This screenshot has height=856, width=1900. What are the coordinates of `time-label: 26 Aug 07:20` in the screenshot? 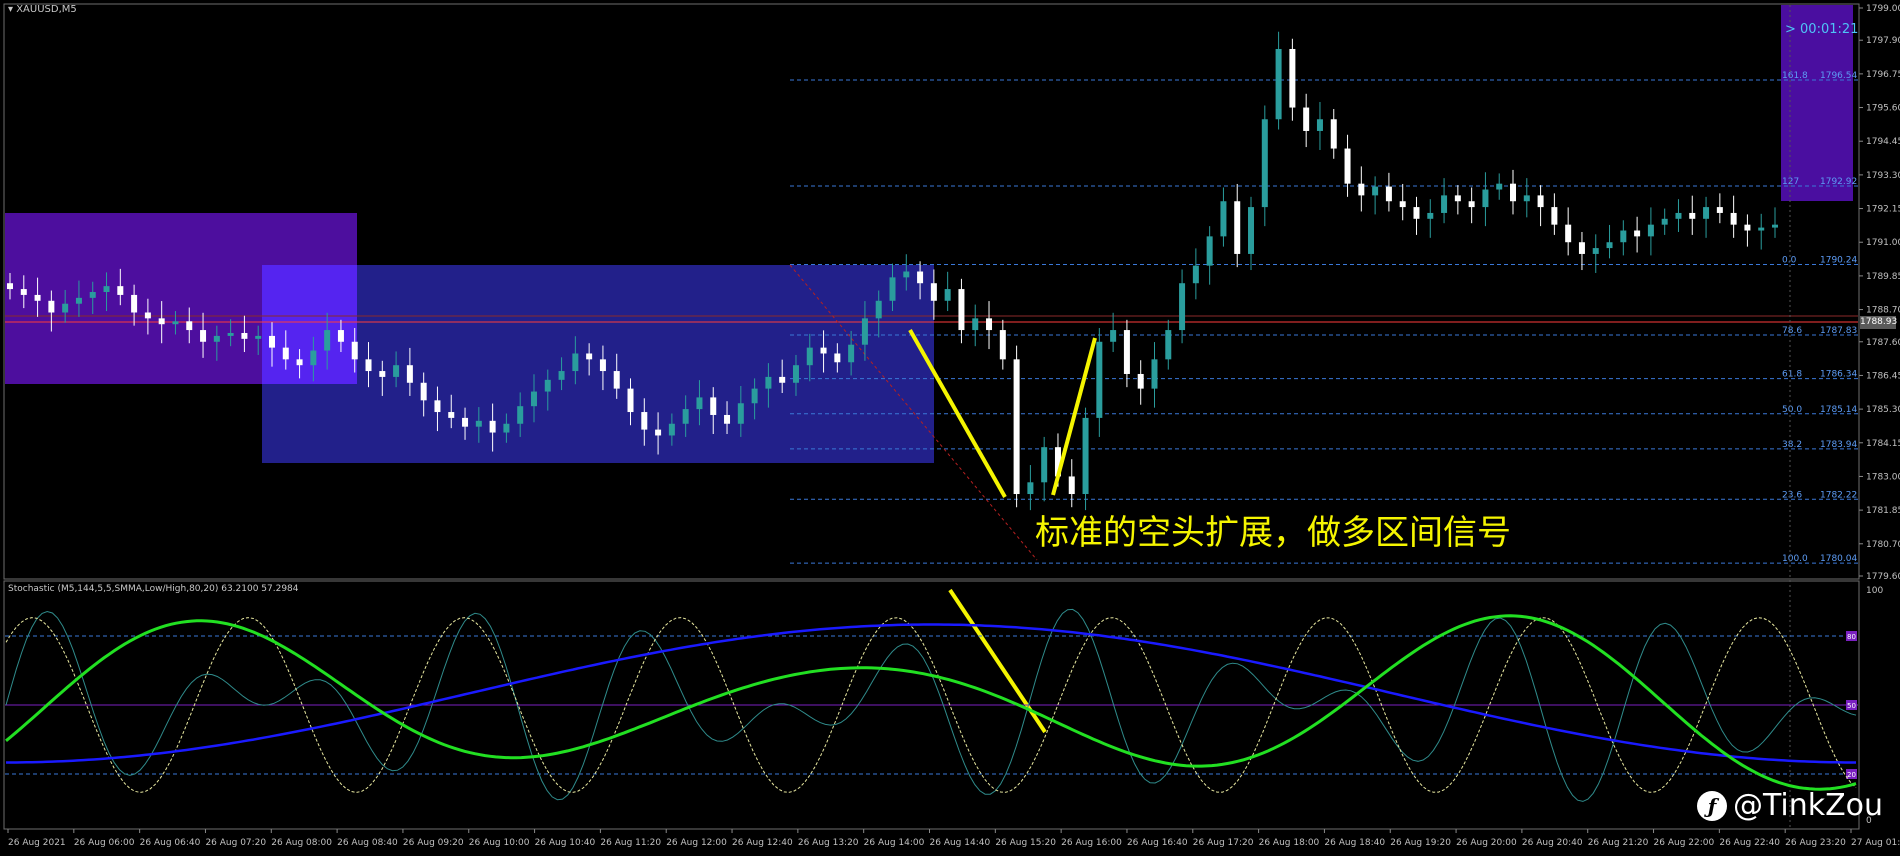 It's located at (235, 843).